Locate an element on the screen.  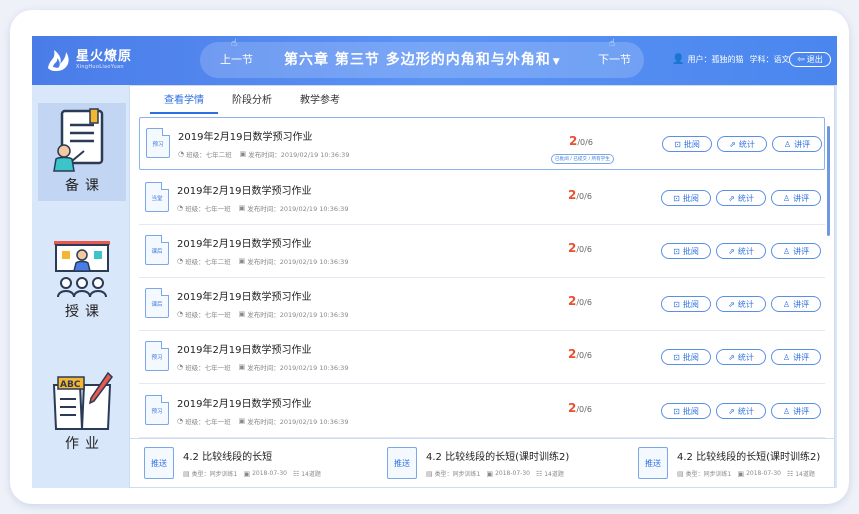
document-icon: 当堂 is located at coordinates (157, 197).